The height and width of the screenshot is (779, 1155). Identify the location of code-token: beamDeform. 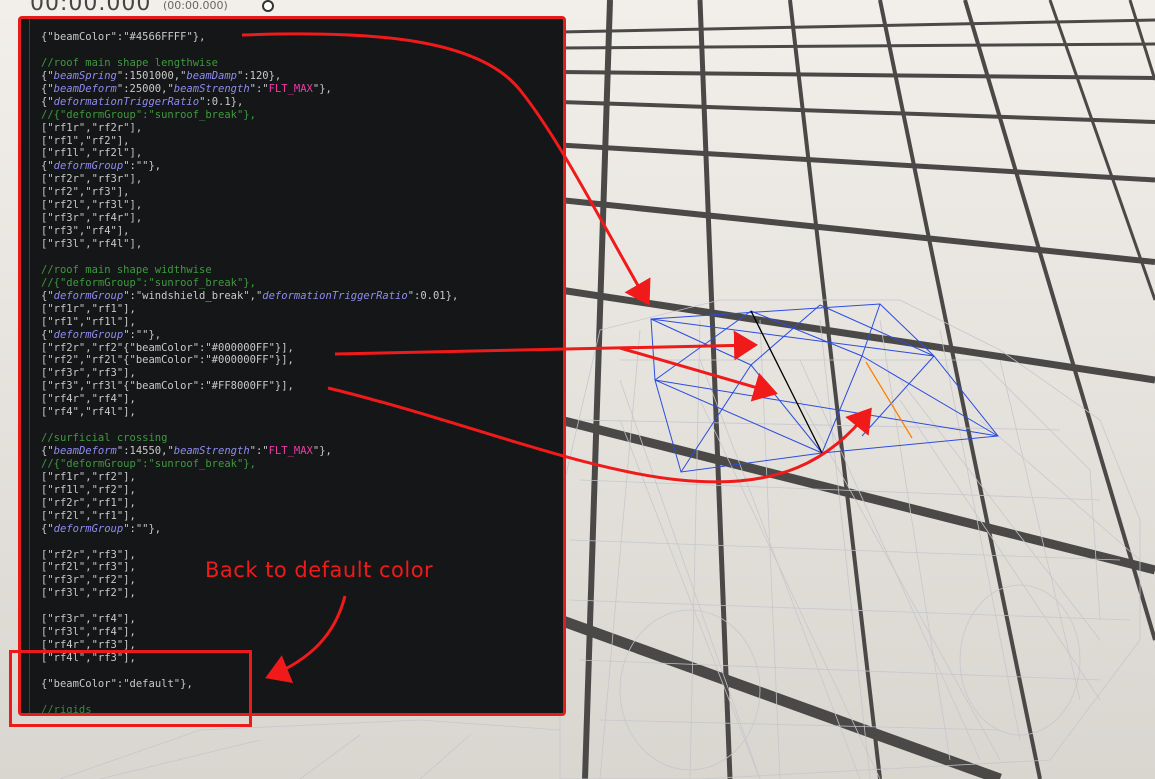
(85, 451).